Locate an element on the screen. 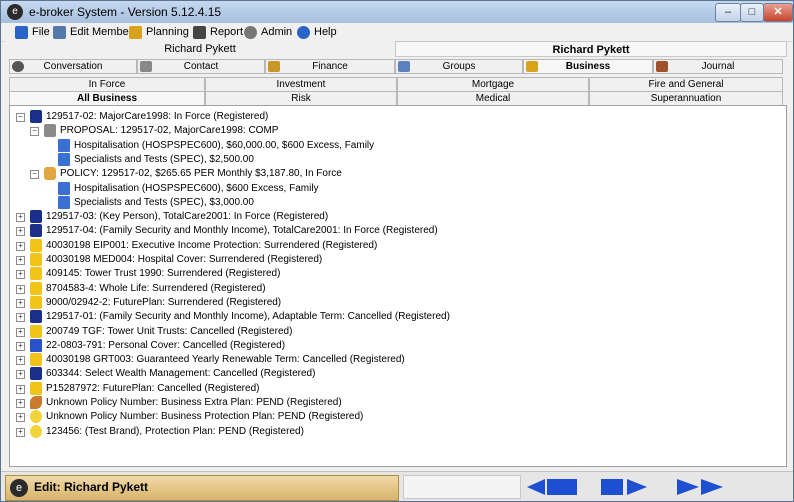 This screenshot has width=794, height=502. menu-planning: Planning is located at coordinates (159, 32).